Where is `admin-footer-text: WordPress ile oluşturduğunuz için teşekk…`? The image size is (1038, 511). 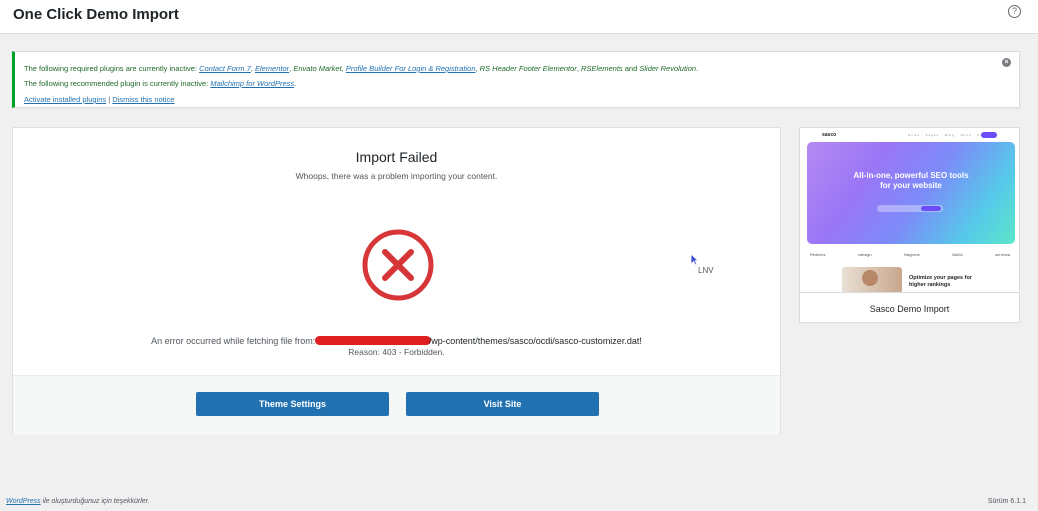 admin-footer-text: WordPress ile oluşturduğunuz için teşekk… is located at coordinates (78, 501).